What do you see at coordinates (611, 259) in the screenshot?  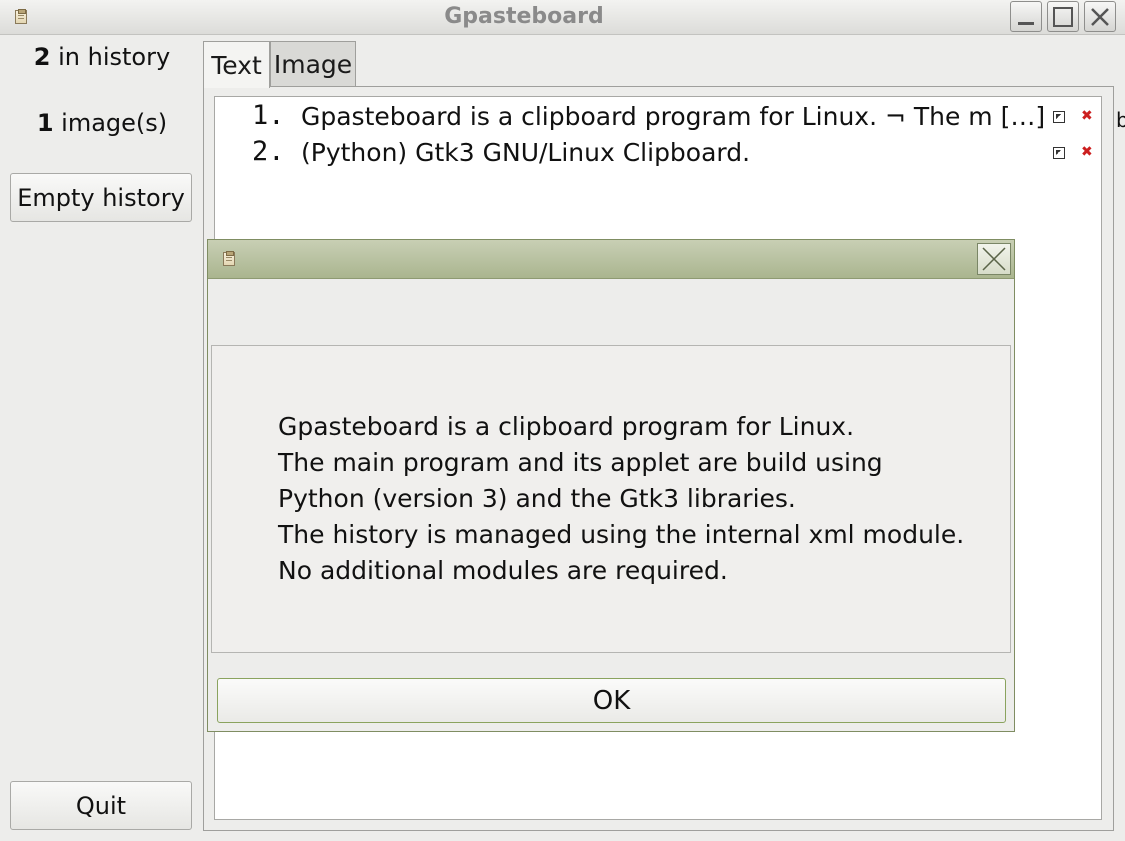 I see `dialog-titlebar` at bounding box center [611, 259].